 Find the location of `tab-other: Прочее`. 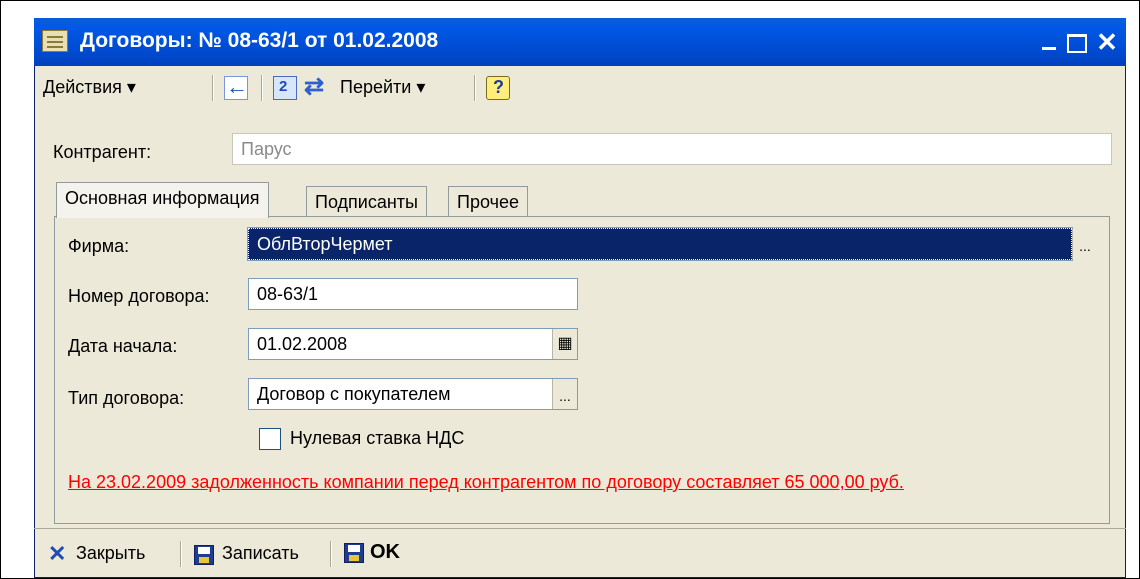

tab-other: Прочее is located at coordinates (488, 202).